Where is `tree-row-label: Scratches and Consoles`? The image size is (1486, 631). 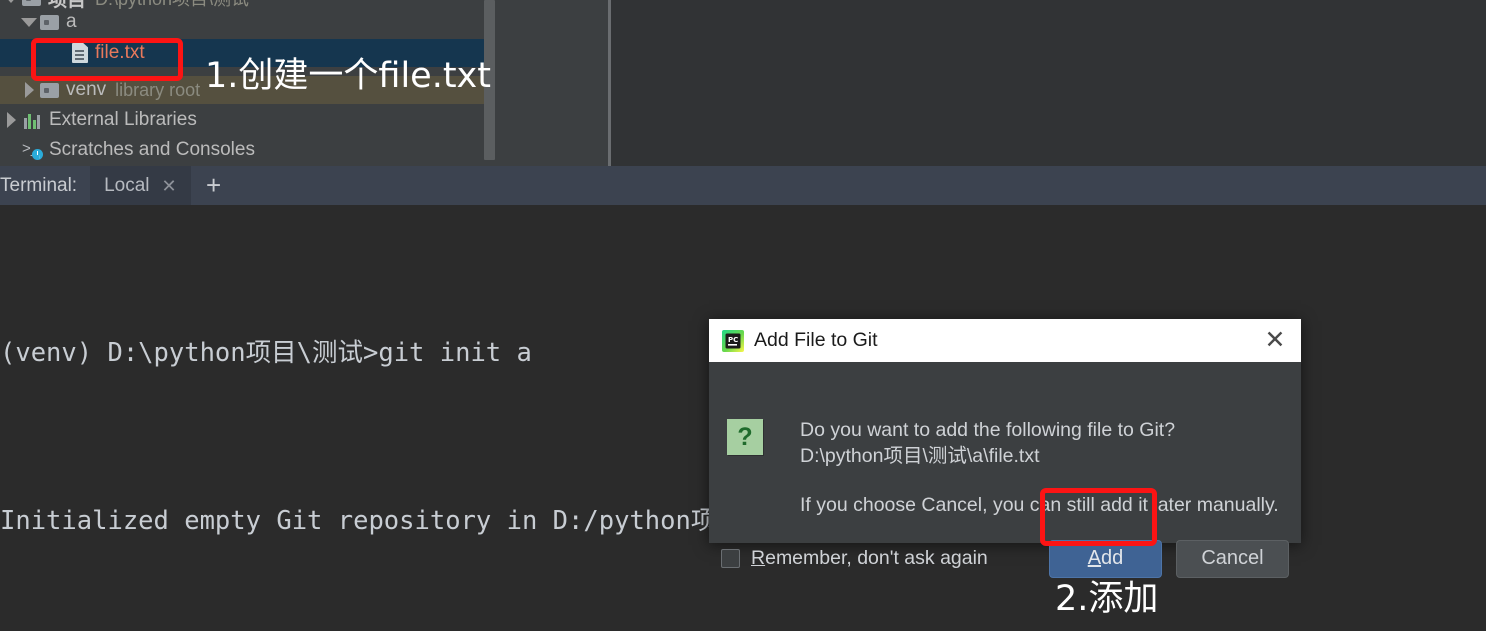
tree-row-label: Scratches and Consoles is located at coordinates (152, 149).